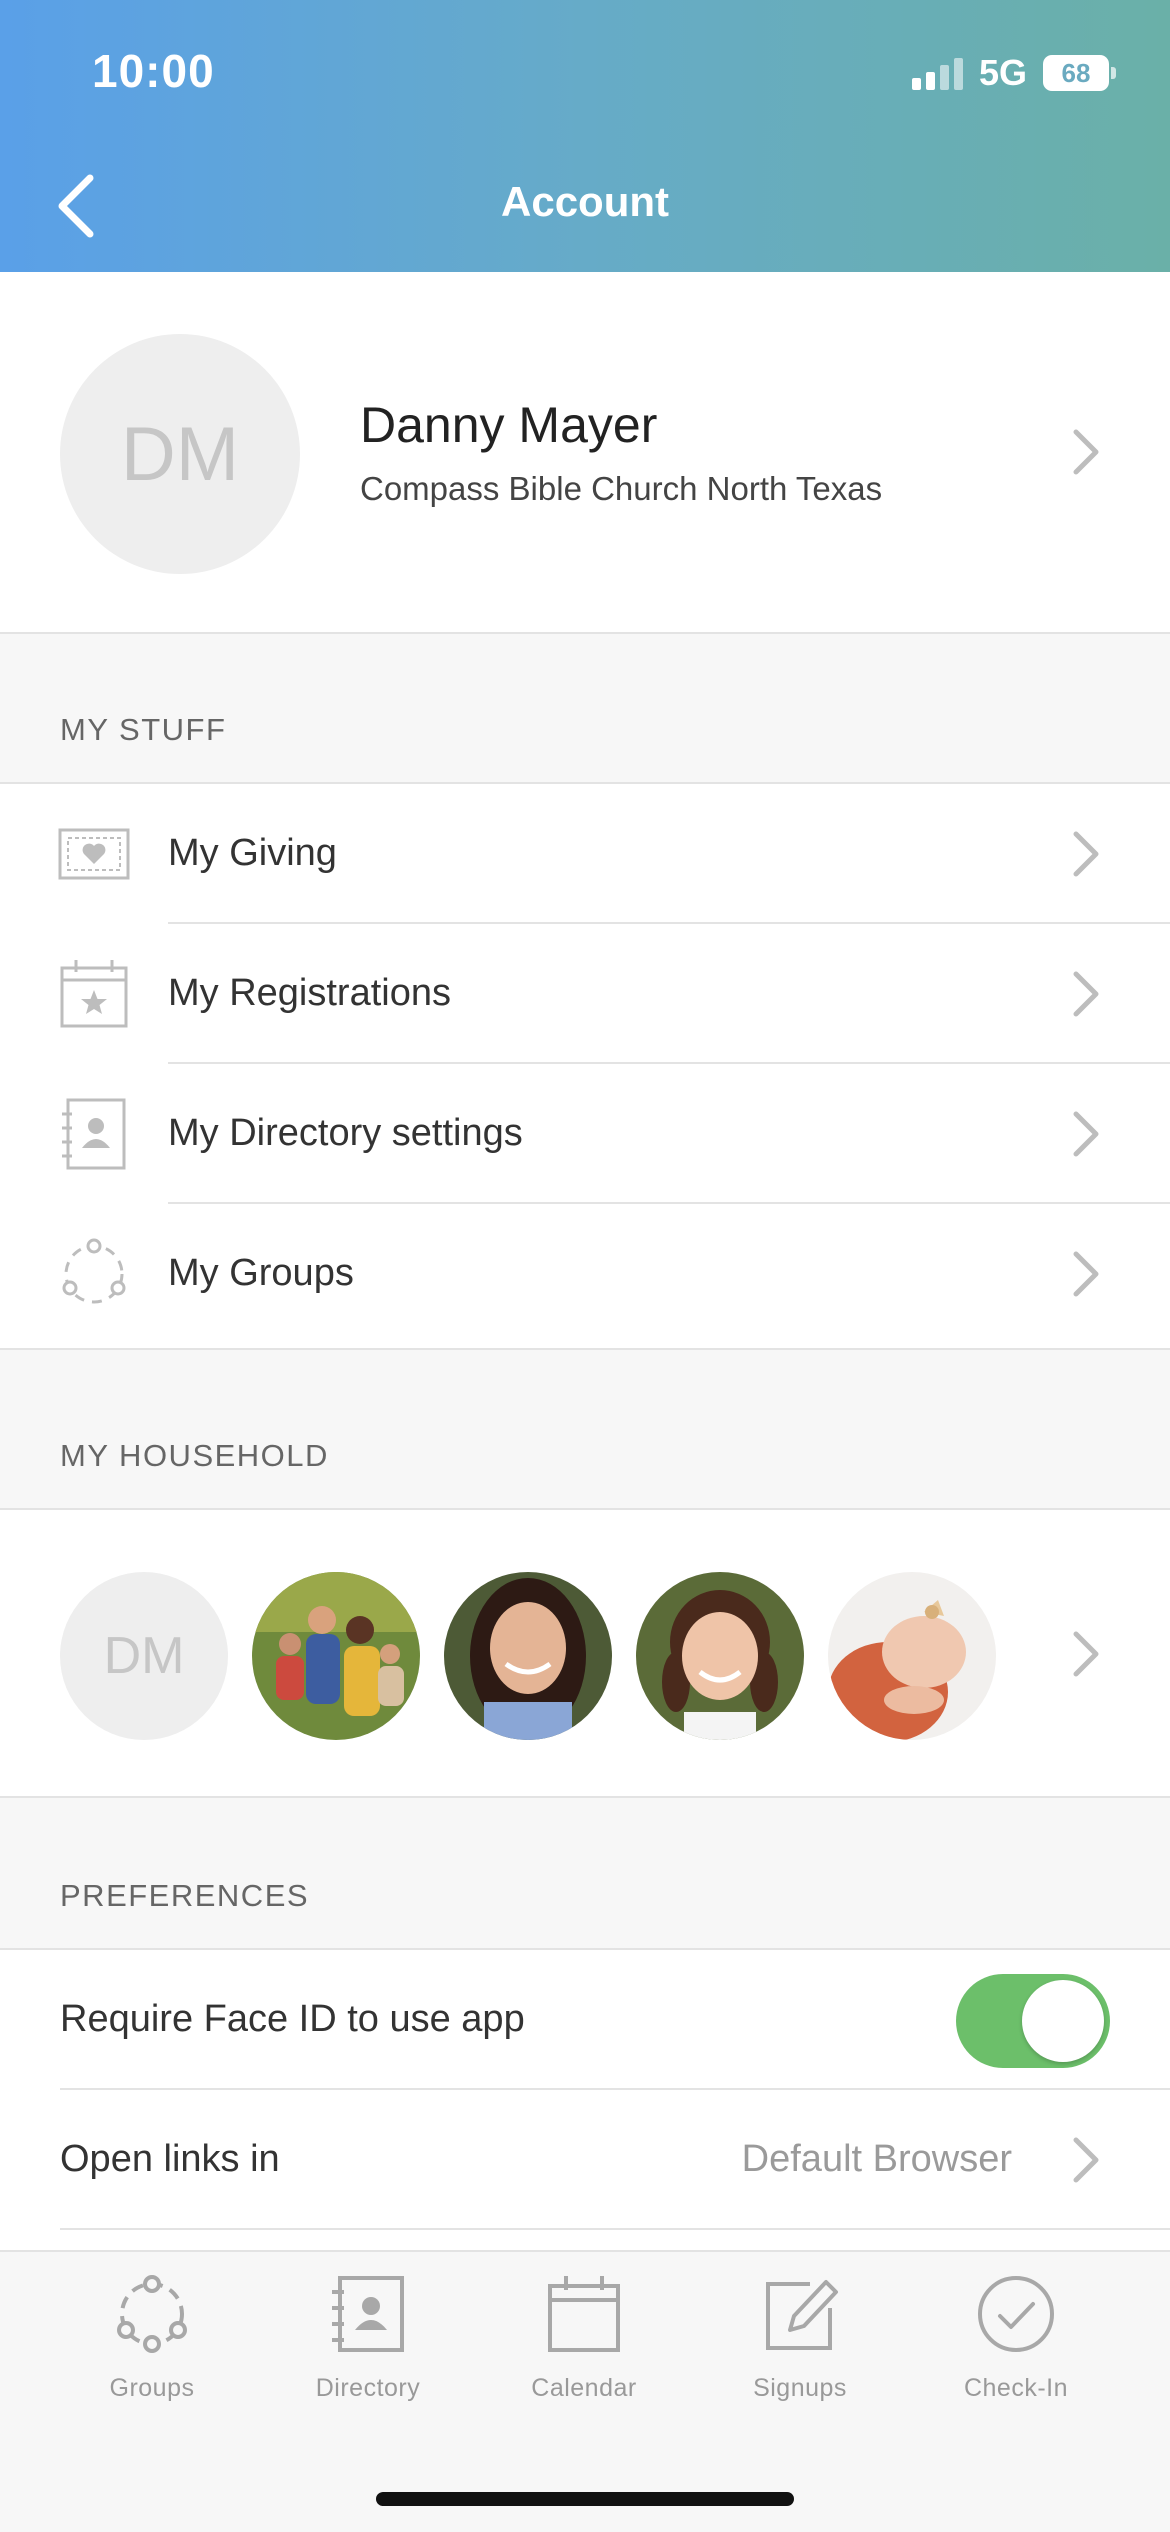  What do you see at coordinates (585, 2160) in the screenshot?
I see `pref-open-links: Open links in Default Browser` at bounding box center [585, 2160].